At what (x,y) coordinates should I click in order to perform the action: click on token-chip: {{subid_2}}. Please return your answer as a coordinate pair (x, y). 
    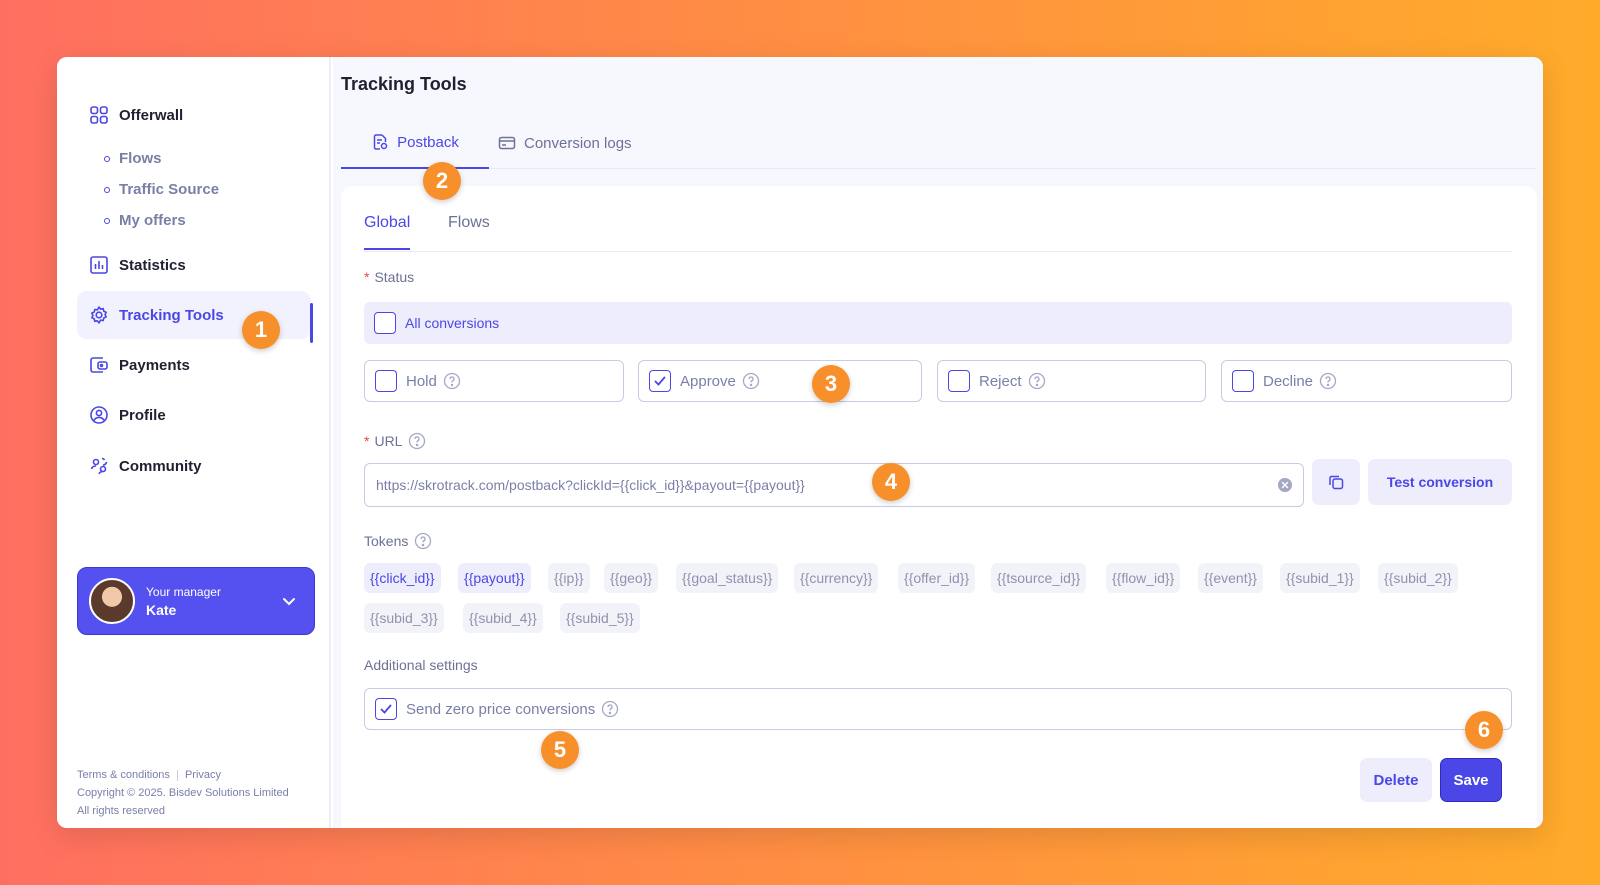
    Looking at the image, I should click on (1418, 578).